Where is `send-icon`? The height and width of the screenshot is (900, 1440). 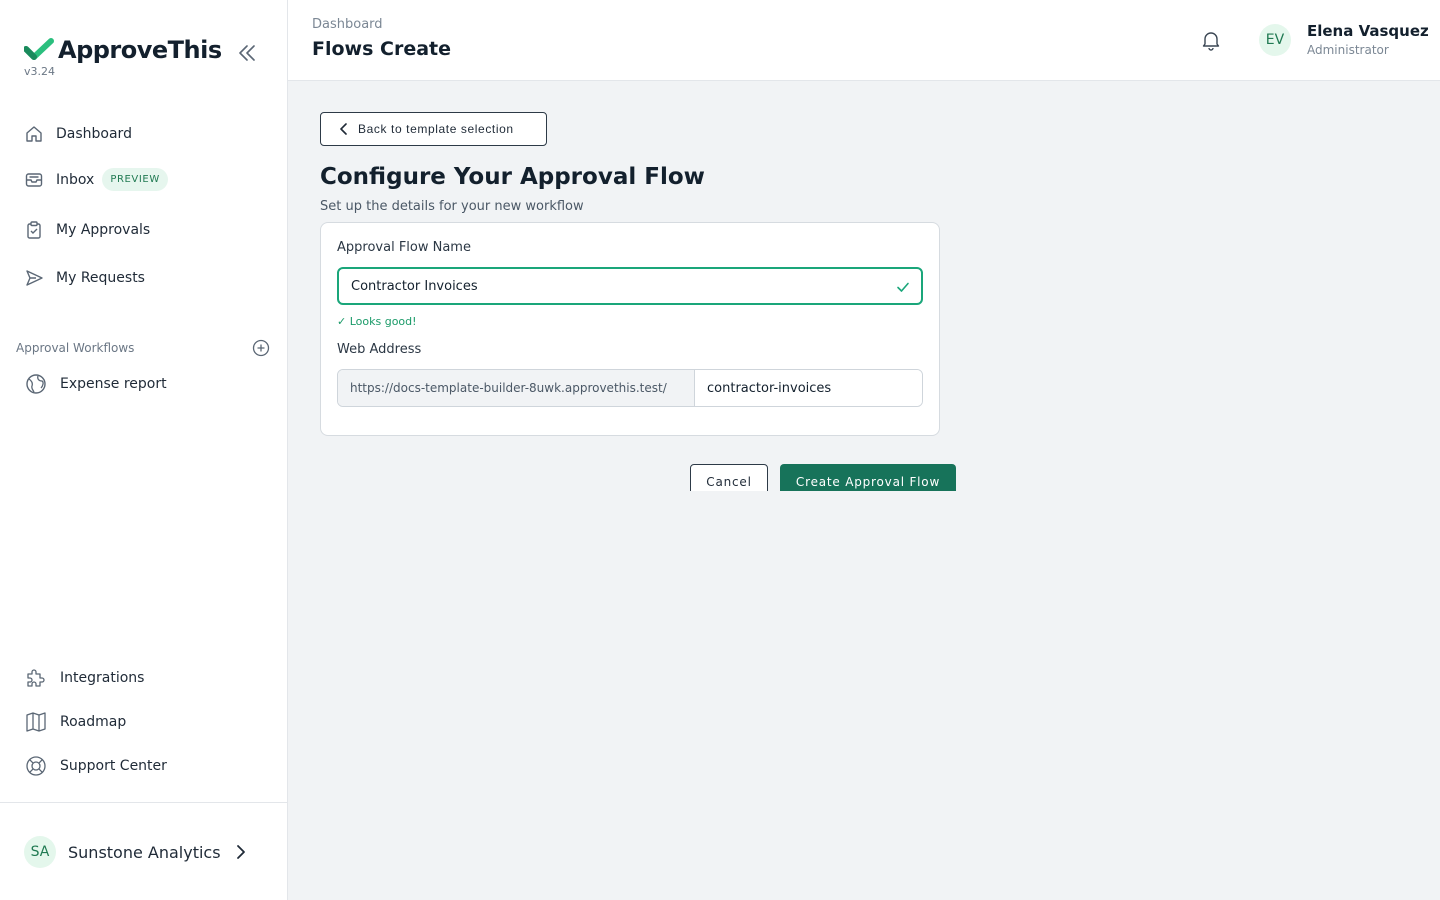 send-icon is located at coordinates (34, 278).